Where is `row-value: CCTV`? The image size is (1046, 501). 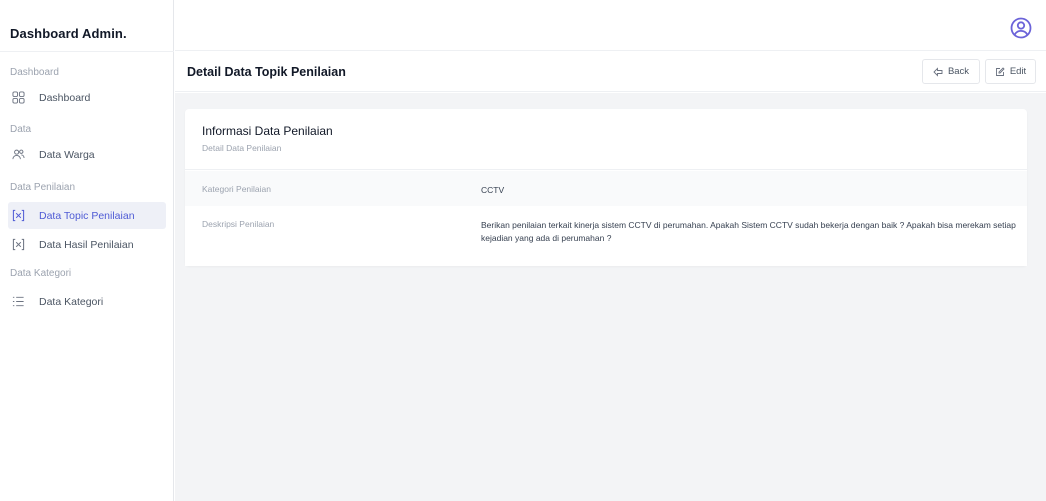 row-value: CCTV is located at coordinates (493, 190).